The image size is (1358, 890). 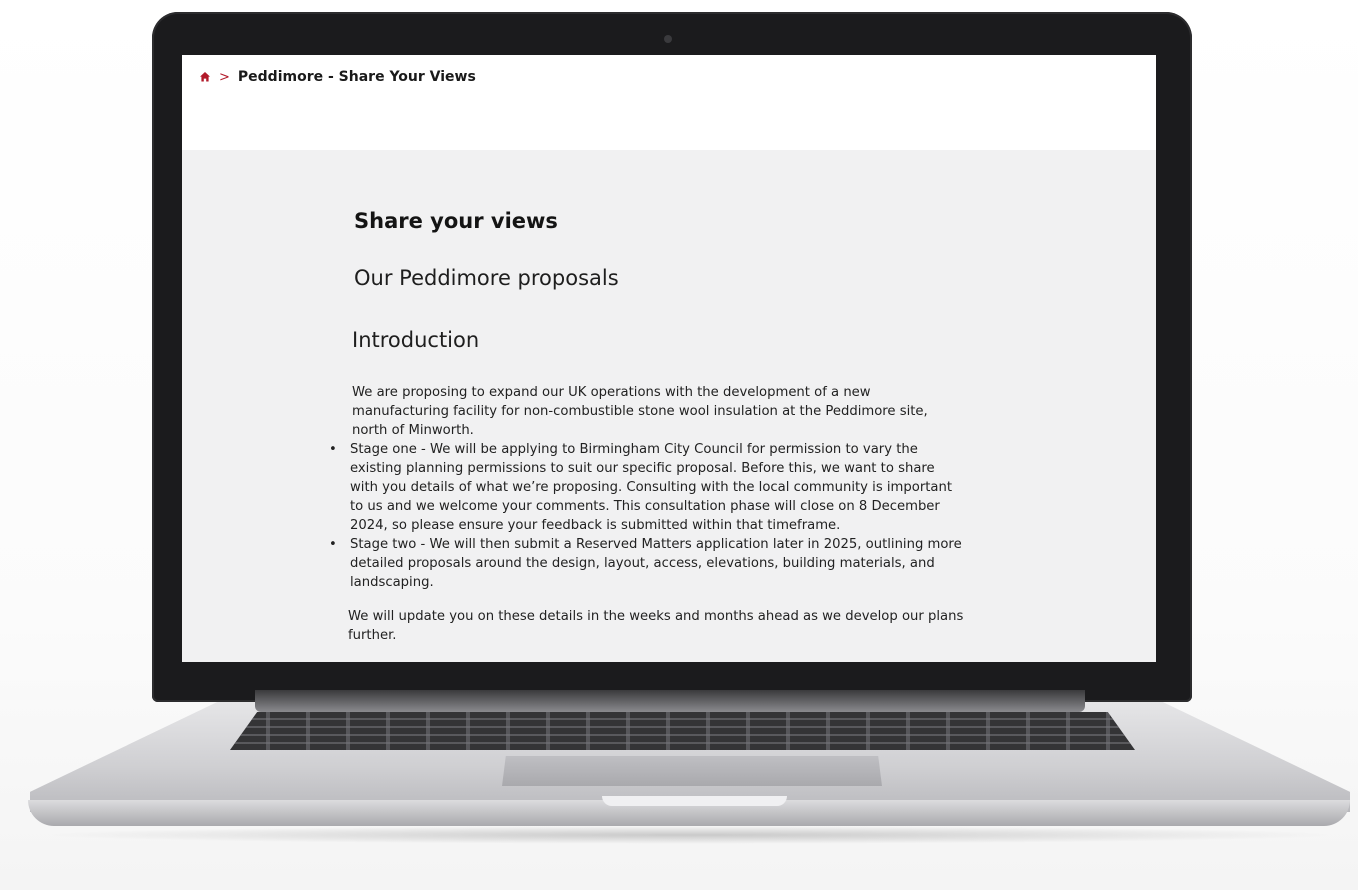 I want to click on page-title: Share your views, so click(x=456, y=221).